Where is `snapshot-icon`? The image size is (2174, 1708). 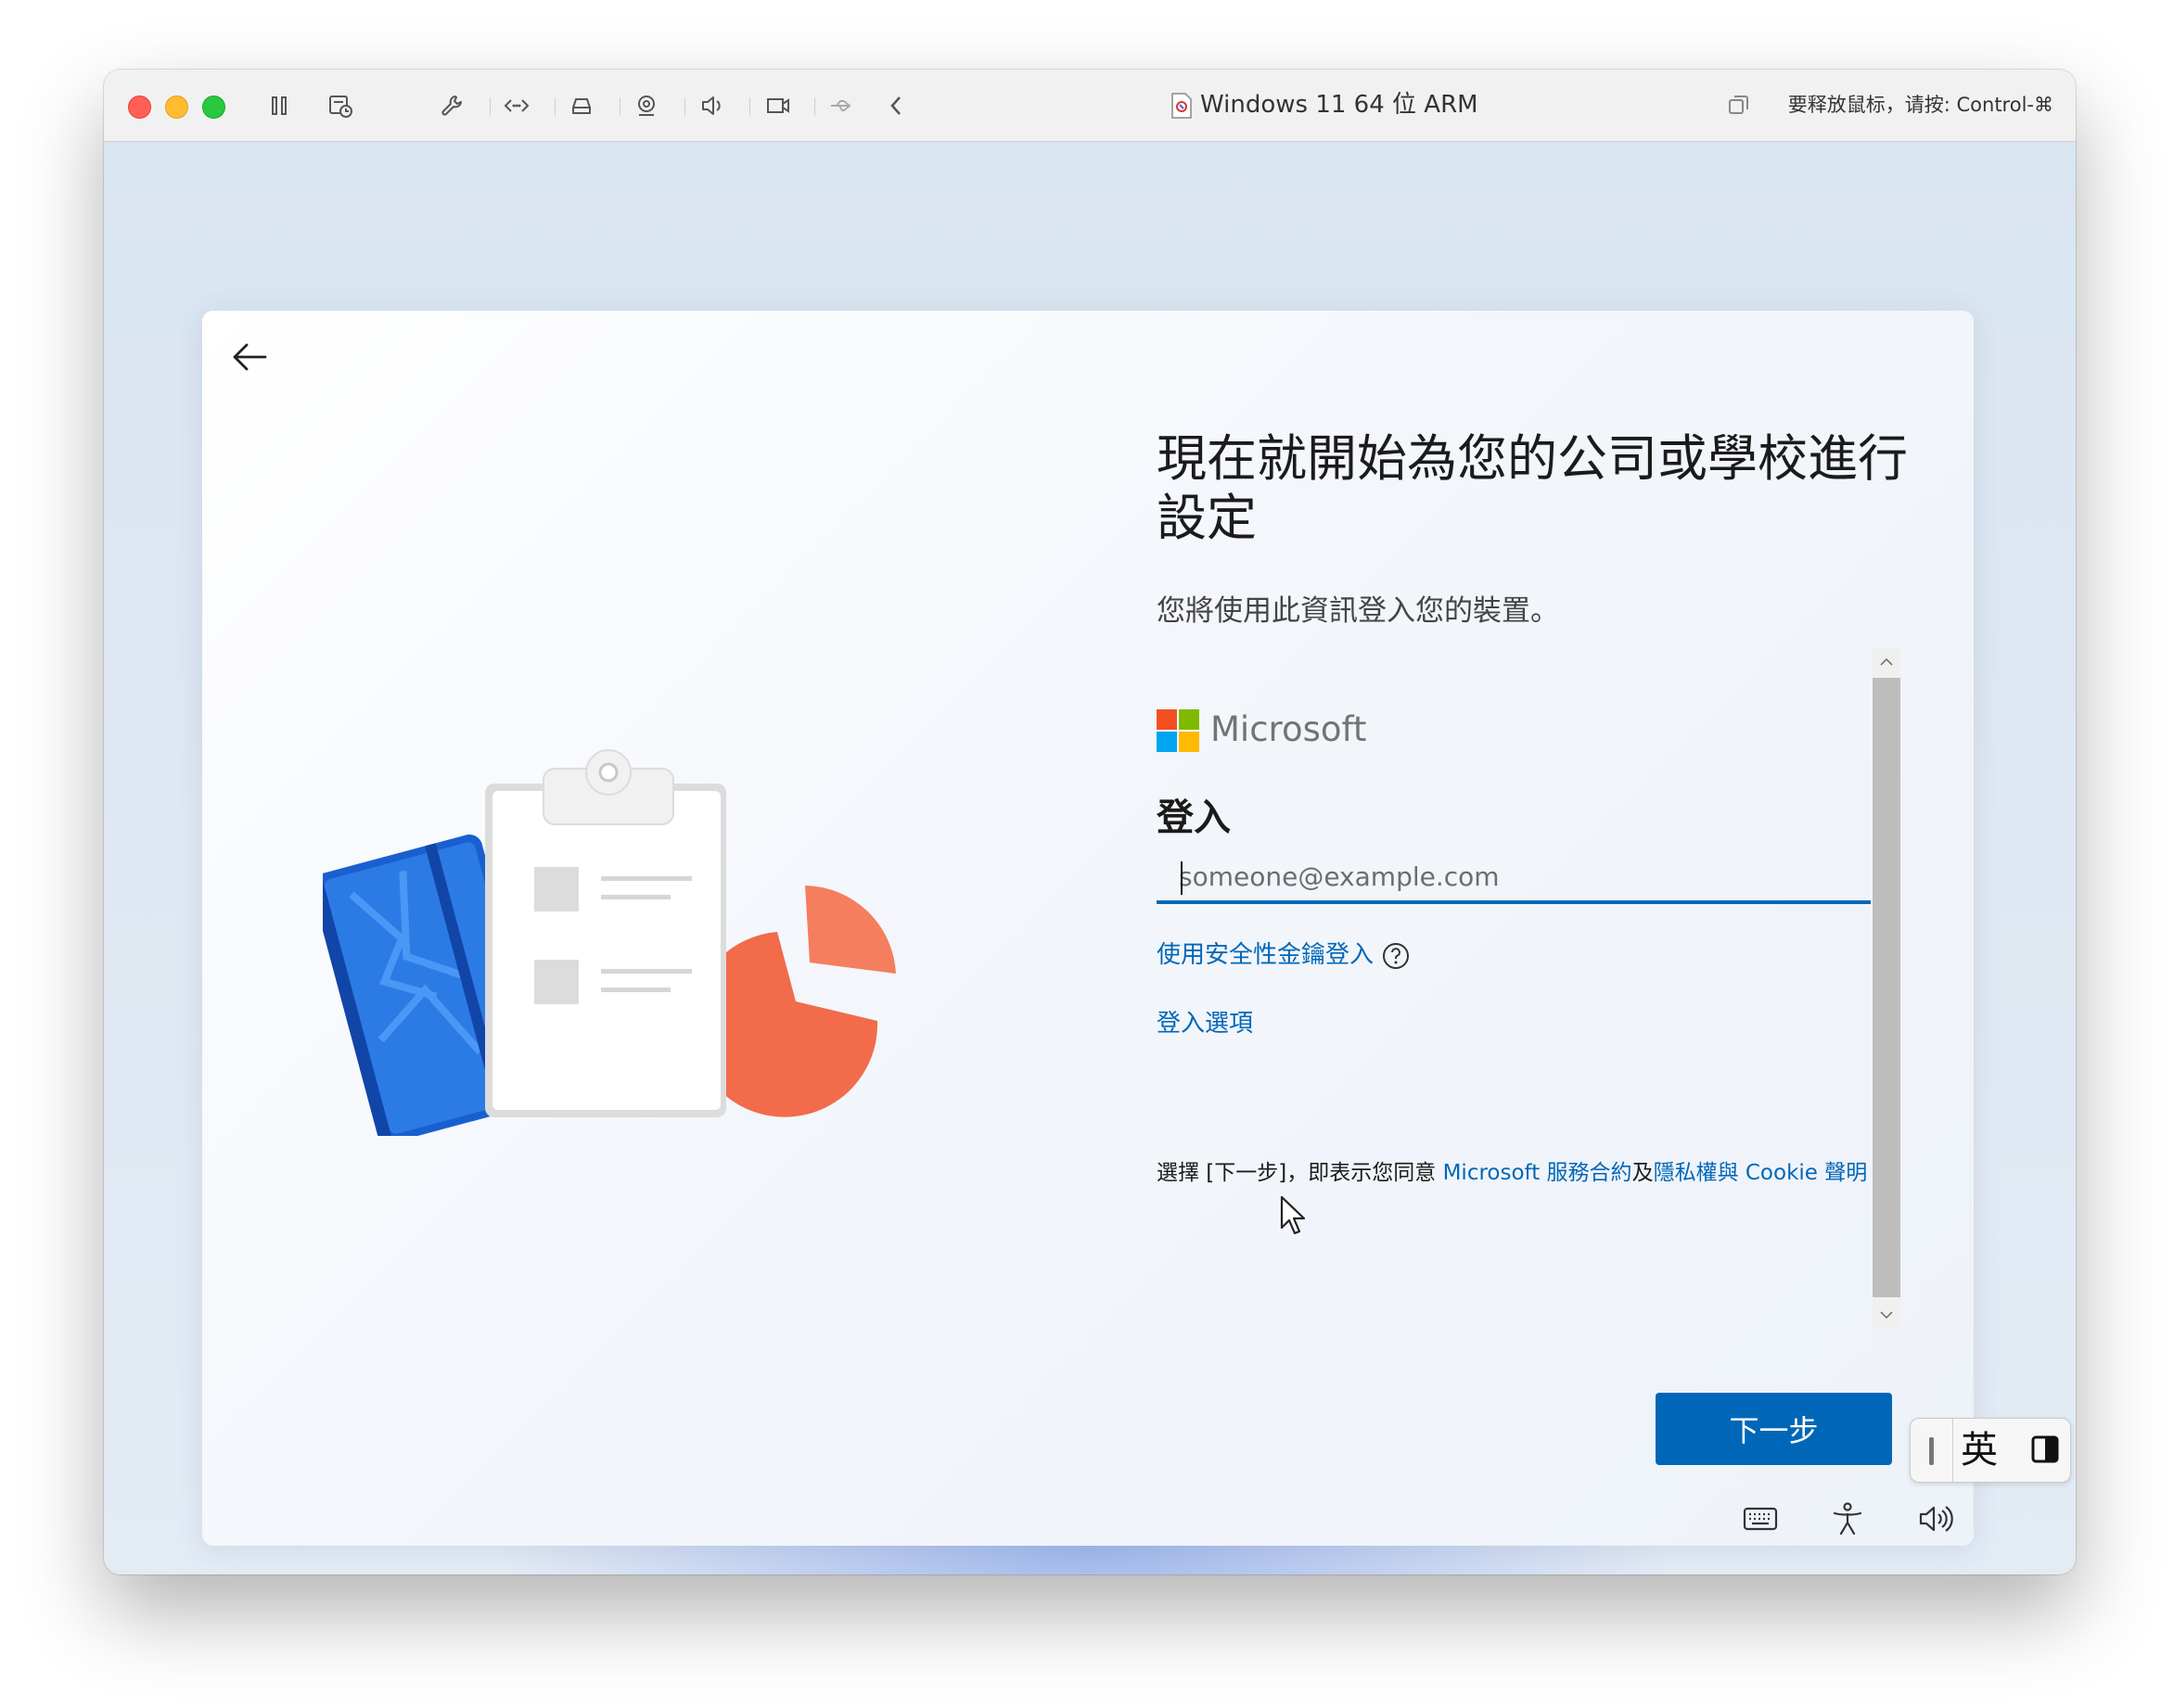
snapshot-icon is located at coordinates (340, 106).